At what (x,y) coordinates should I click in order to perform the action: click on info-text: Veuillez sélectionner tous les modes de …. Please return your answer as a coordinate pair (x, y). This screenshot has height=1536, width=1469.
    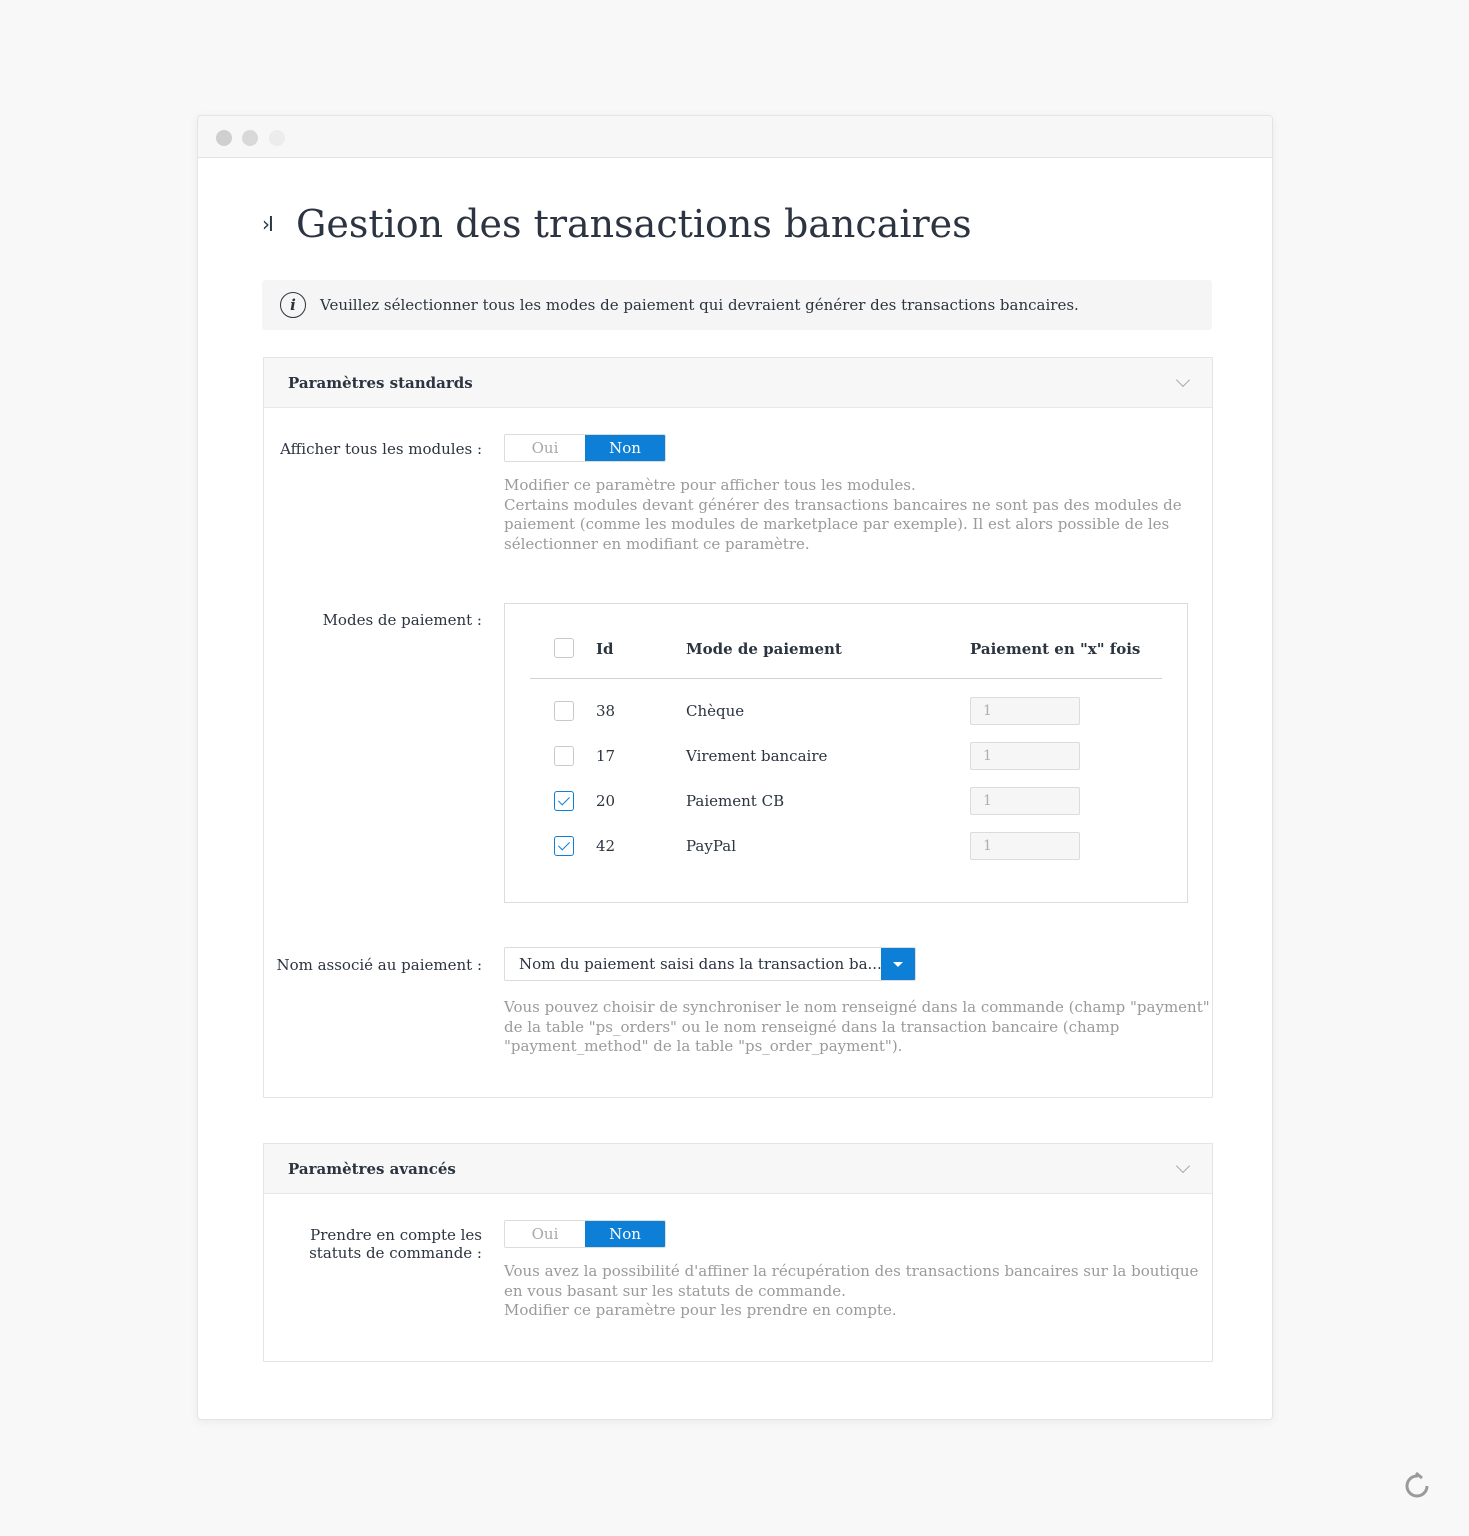
    Looking at the image, I should click on (699, 305).